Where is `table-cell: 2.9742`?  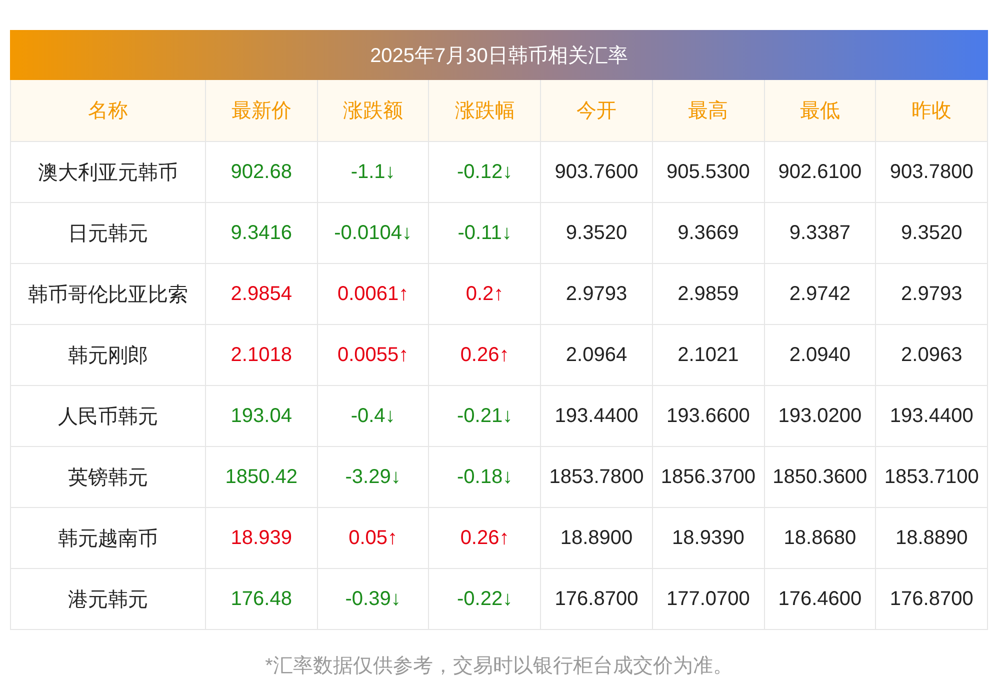 table-cell: 2.9742 is located at coordinates (820, 294).